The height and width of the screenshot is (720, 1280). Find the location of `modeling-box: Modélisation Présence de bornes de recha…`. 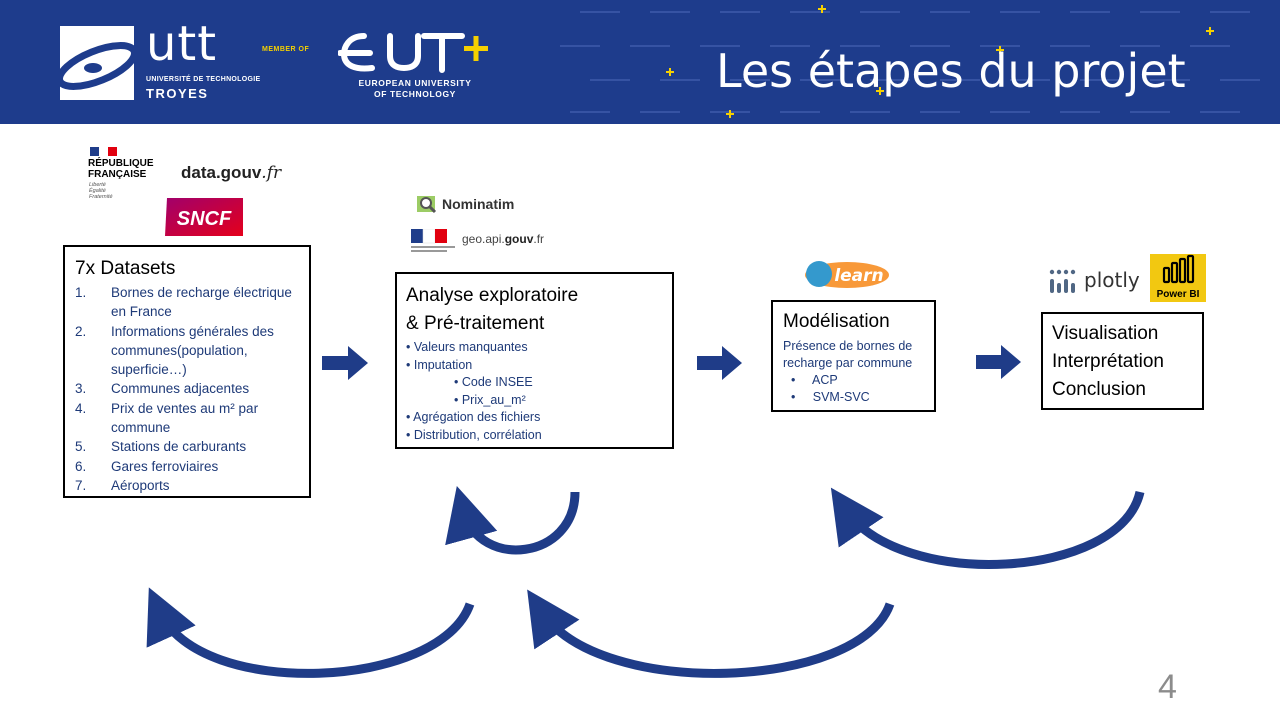

modeling-box: Modélisation Présence de bornes de recha… is located at coordinates (853, 356).